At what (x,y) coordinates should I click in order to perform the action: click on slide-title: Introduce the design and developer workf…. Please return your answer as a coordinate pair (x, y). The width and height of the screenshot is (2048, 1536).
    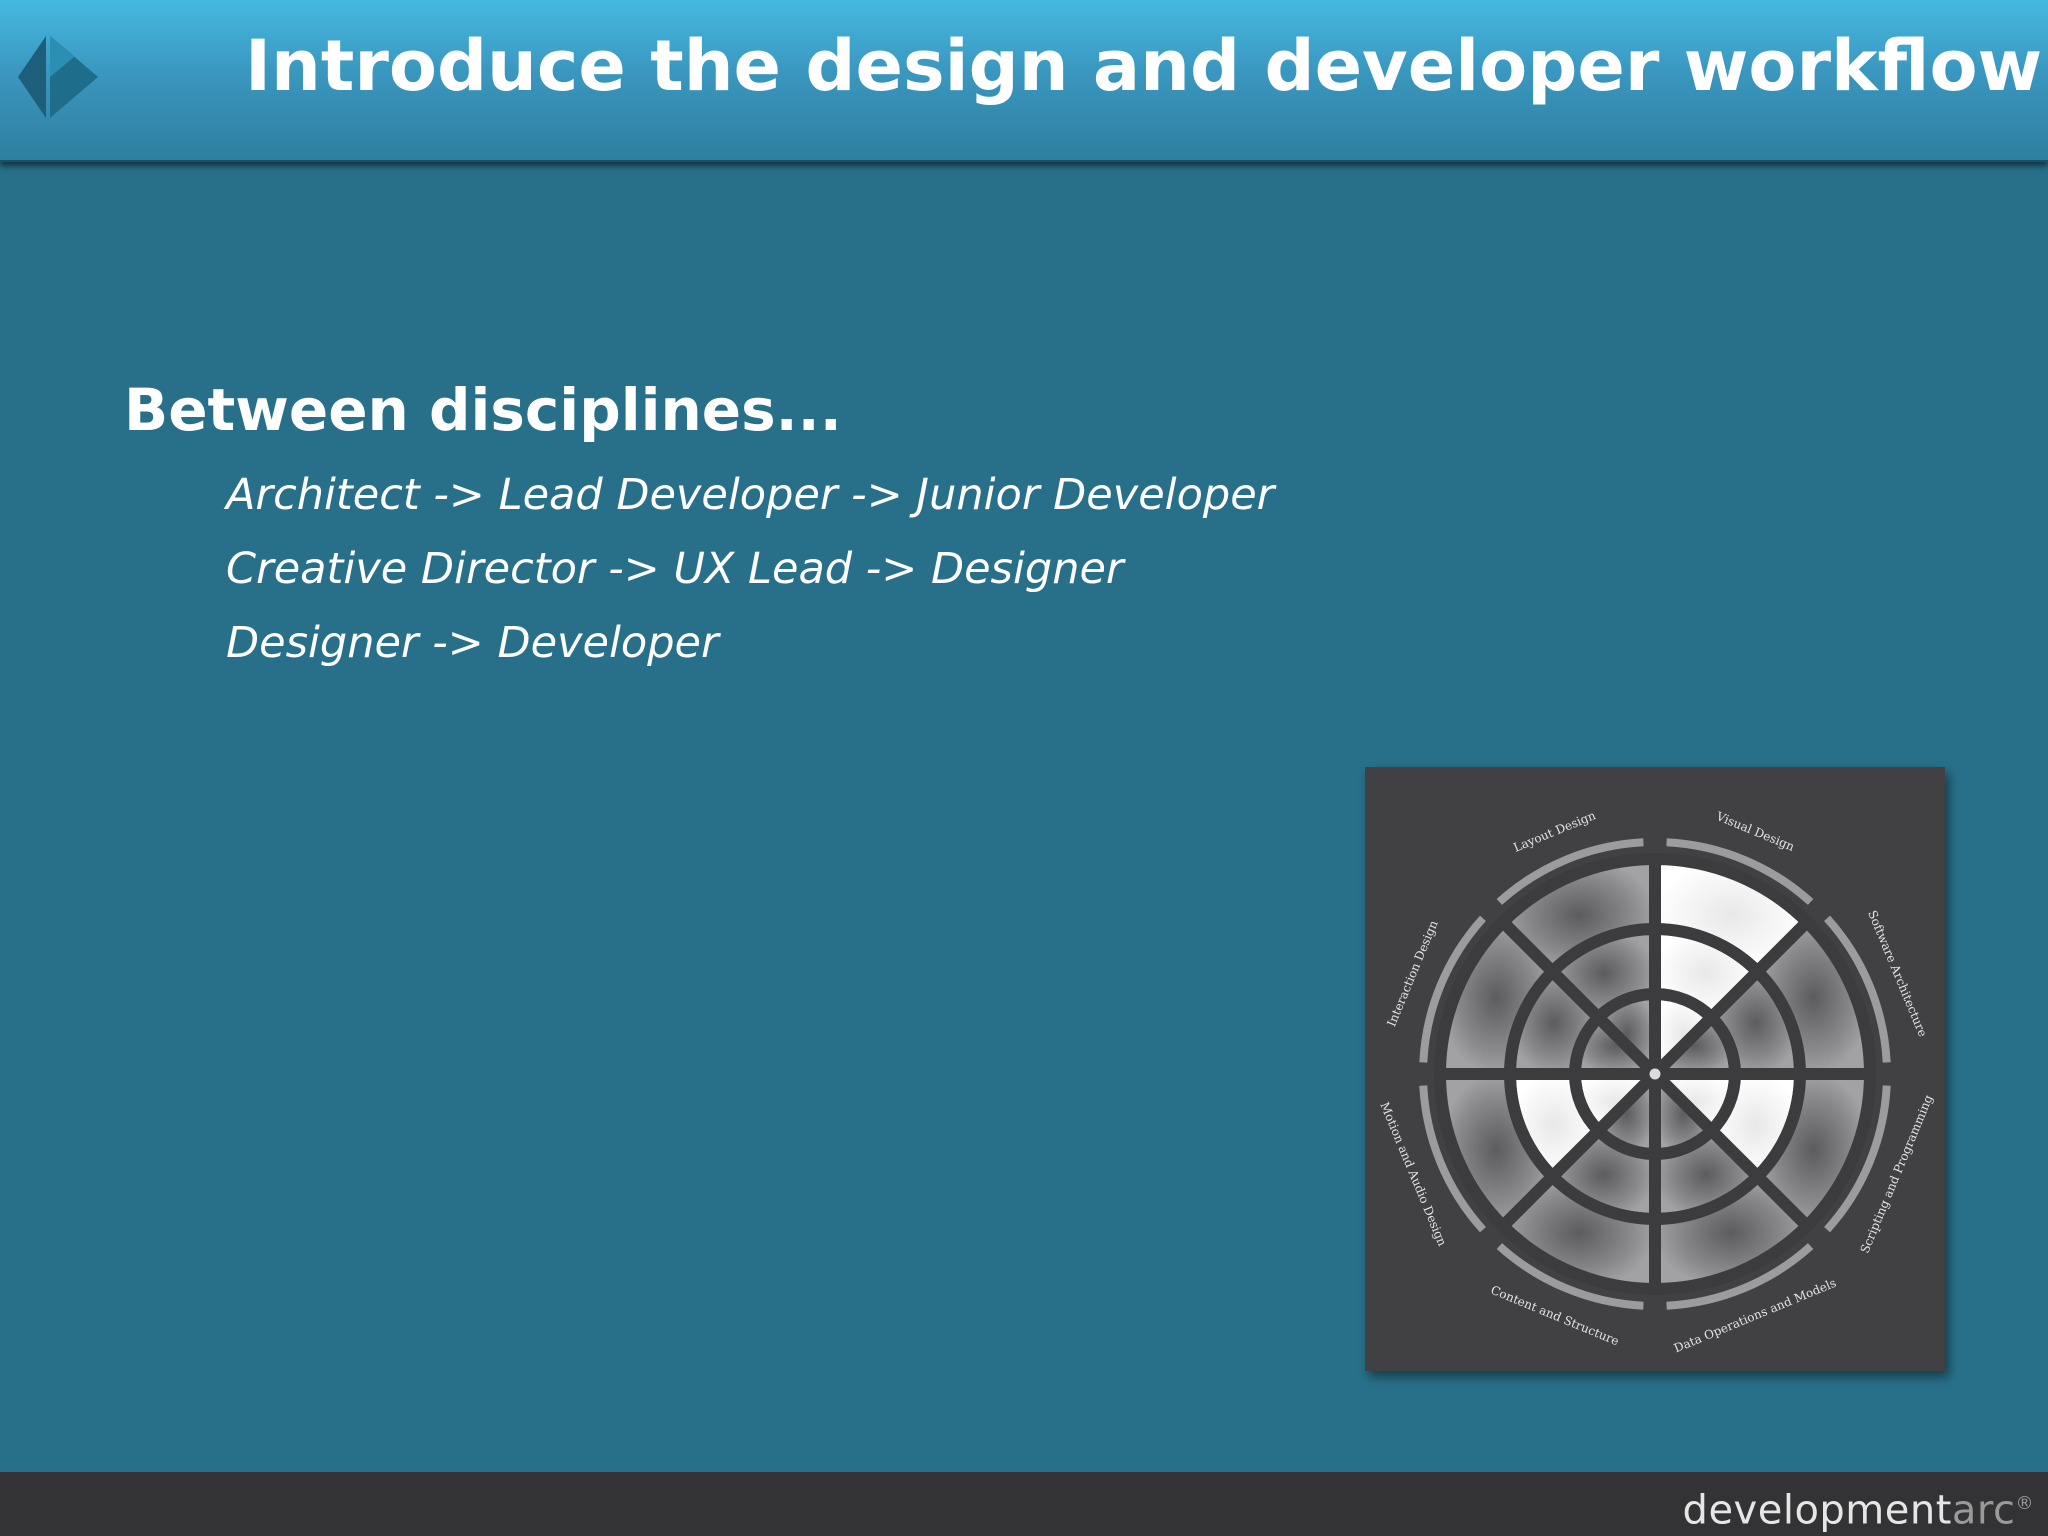
    Looking at the image, I should click on (1144, 66).